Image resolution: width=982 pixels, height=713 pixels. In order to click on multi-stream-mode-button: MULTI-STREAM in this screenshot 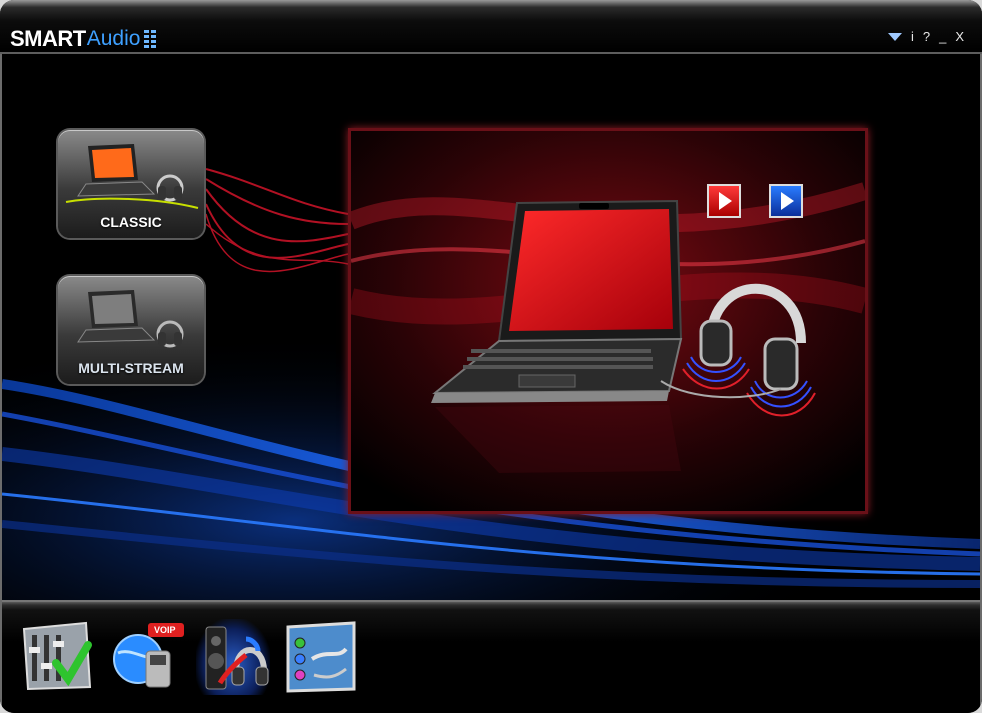, I will do `click(131, 330)`.